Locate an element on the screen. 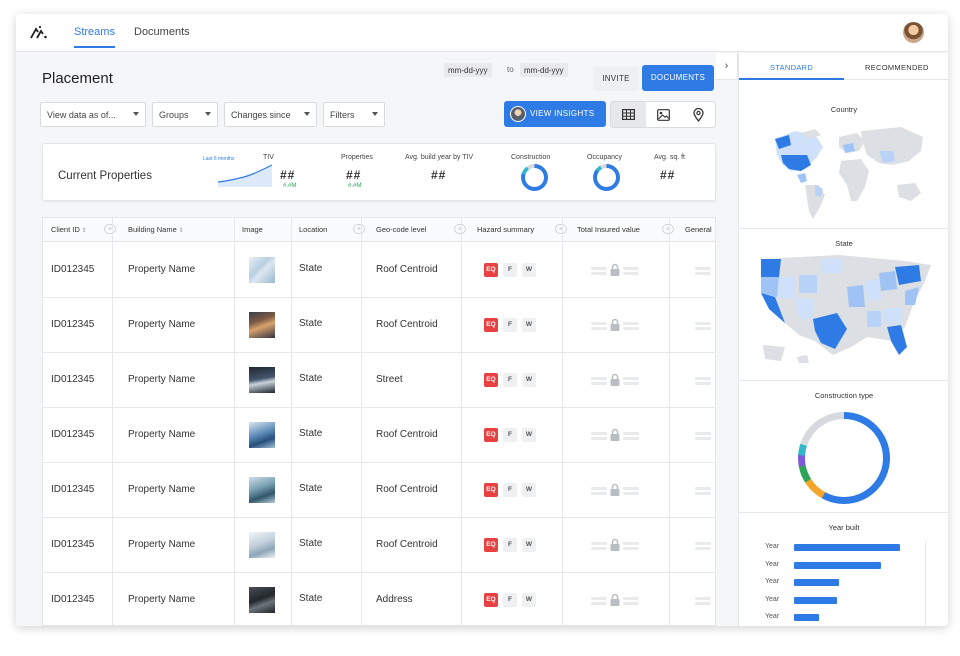 The width and height of the screenshot is (960, 656). col-hazard-summary: Hazard summary is located at coordinates (505, 229).